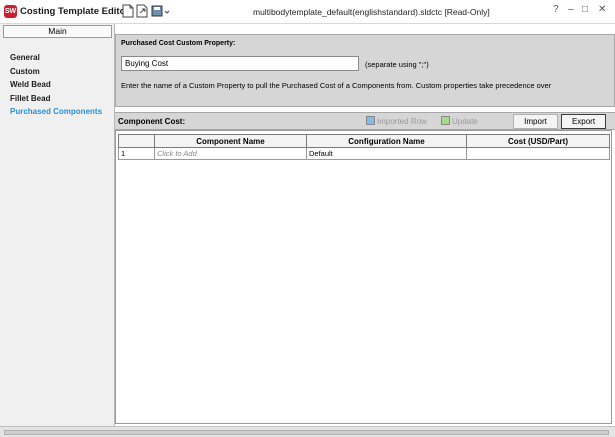 This screenshot has width=615, height=437. I want to click on save-icon, so click(161, 11).